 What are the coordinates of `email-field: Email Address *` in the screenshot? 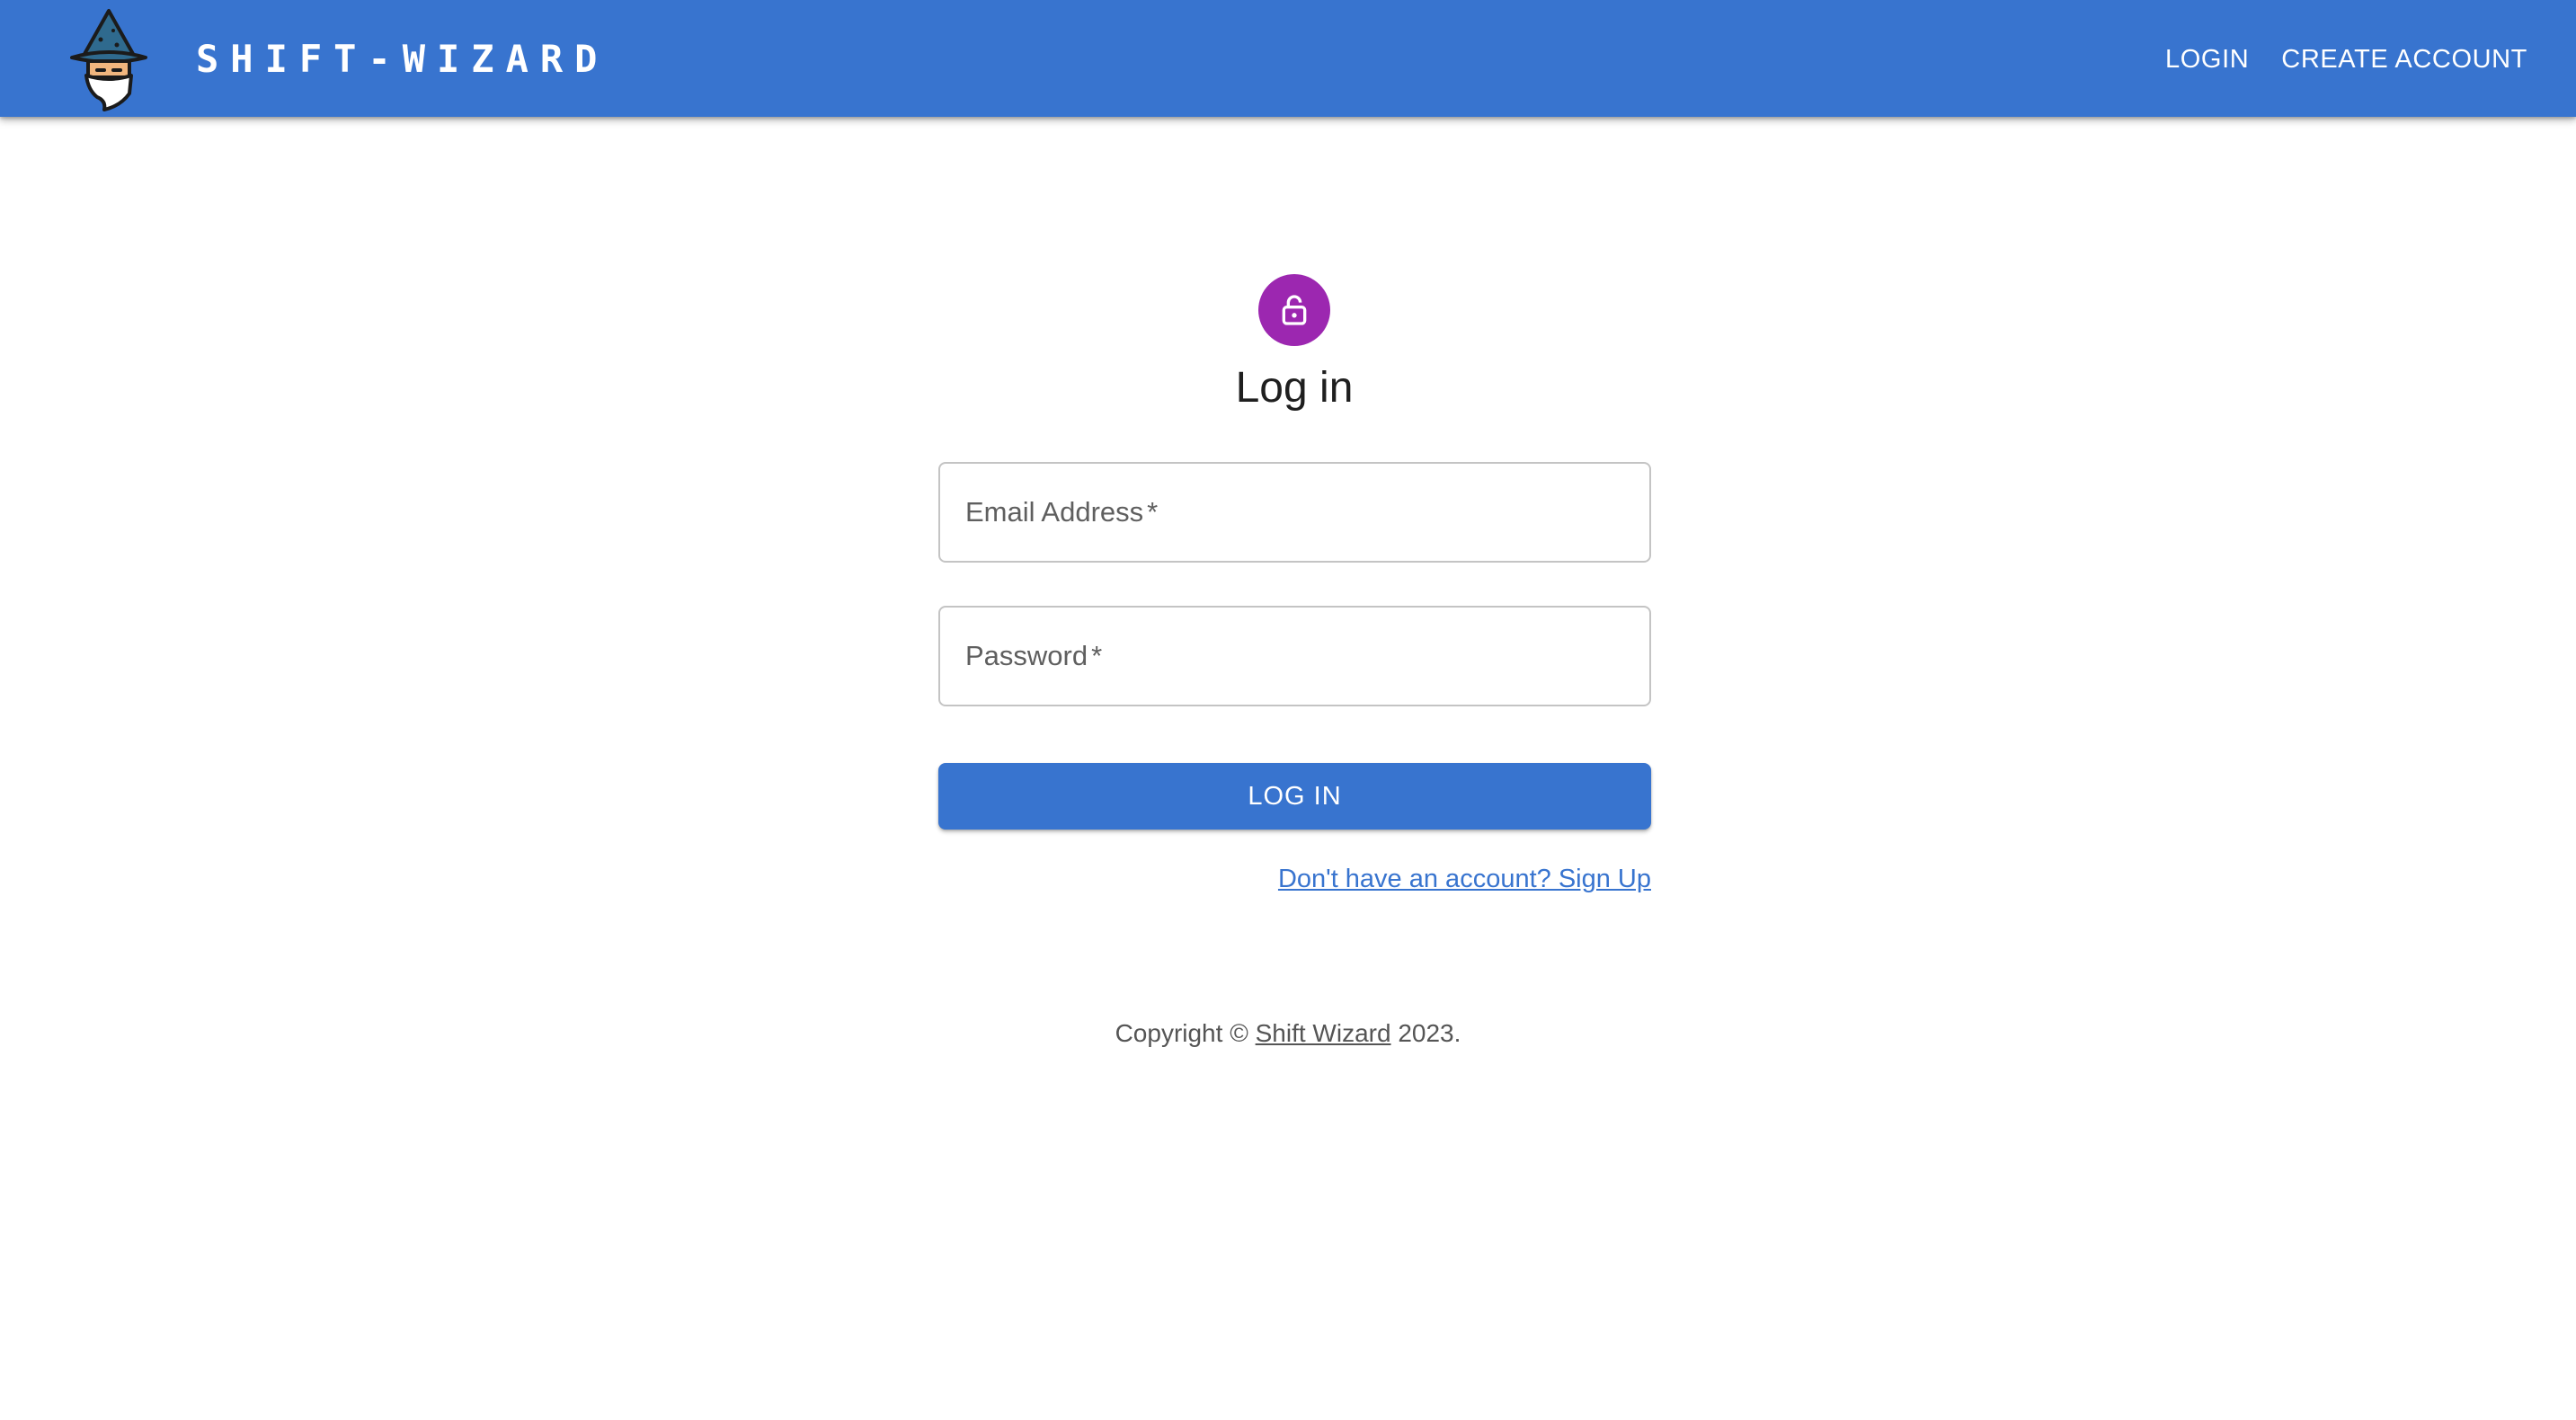 It's located at (1294, 512).